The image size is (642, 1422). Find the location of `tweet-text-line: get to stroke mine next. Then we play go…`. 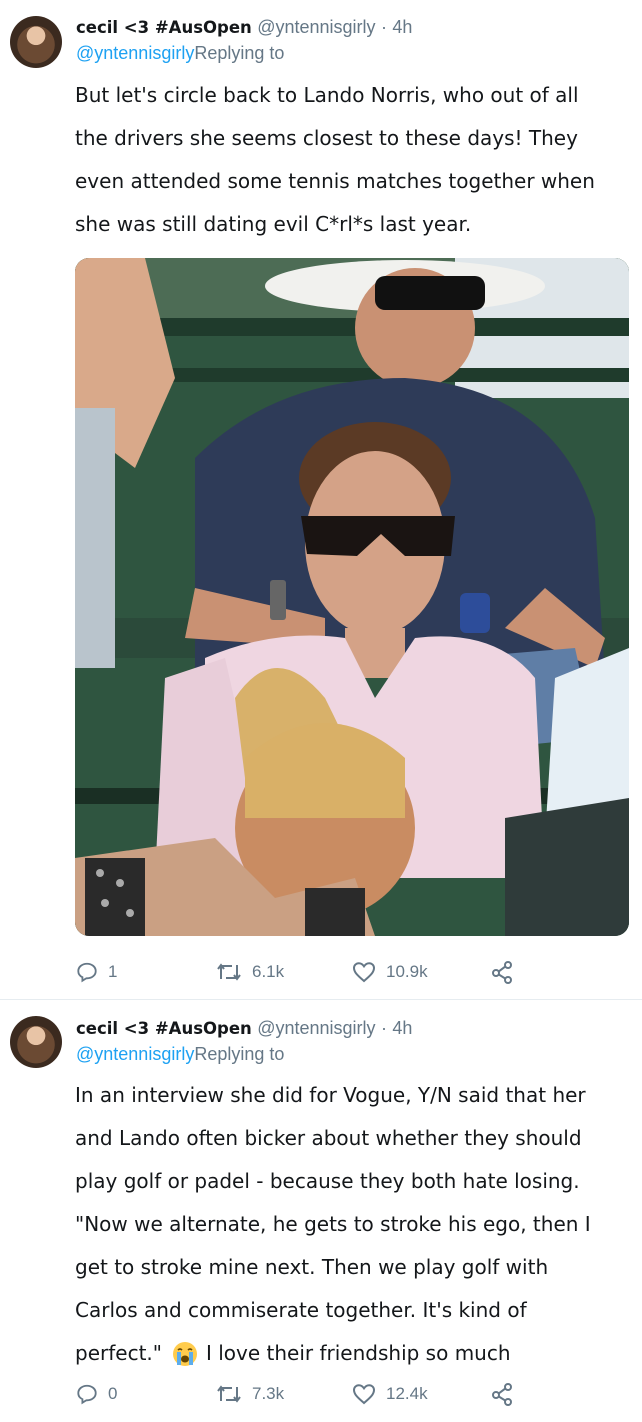

tweet-text-line: get to stroke mine next. Then we play go… is located at coordinates (312, 1267).